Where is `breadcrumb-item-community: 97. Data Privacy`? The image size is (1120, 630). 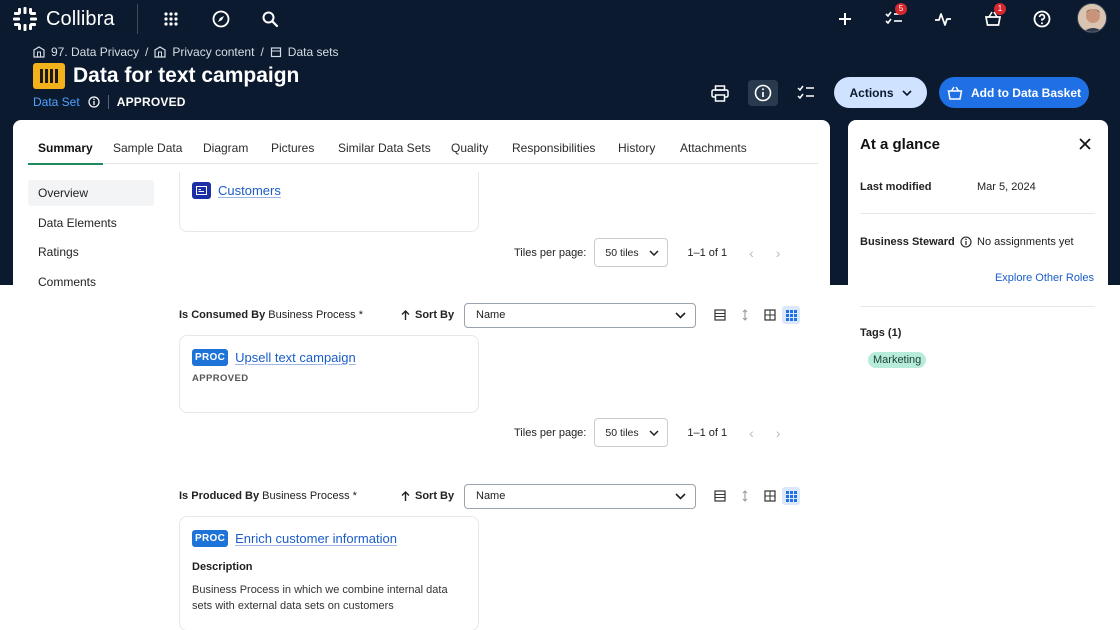
breadcrumb-item-community: 97. Data Privacy is located at coordinates (86, 52).